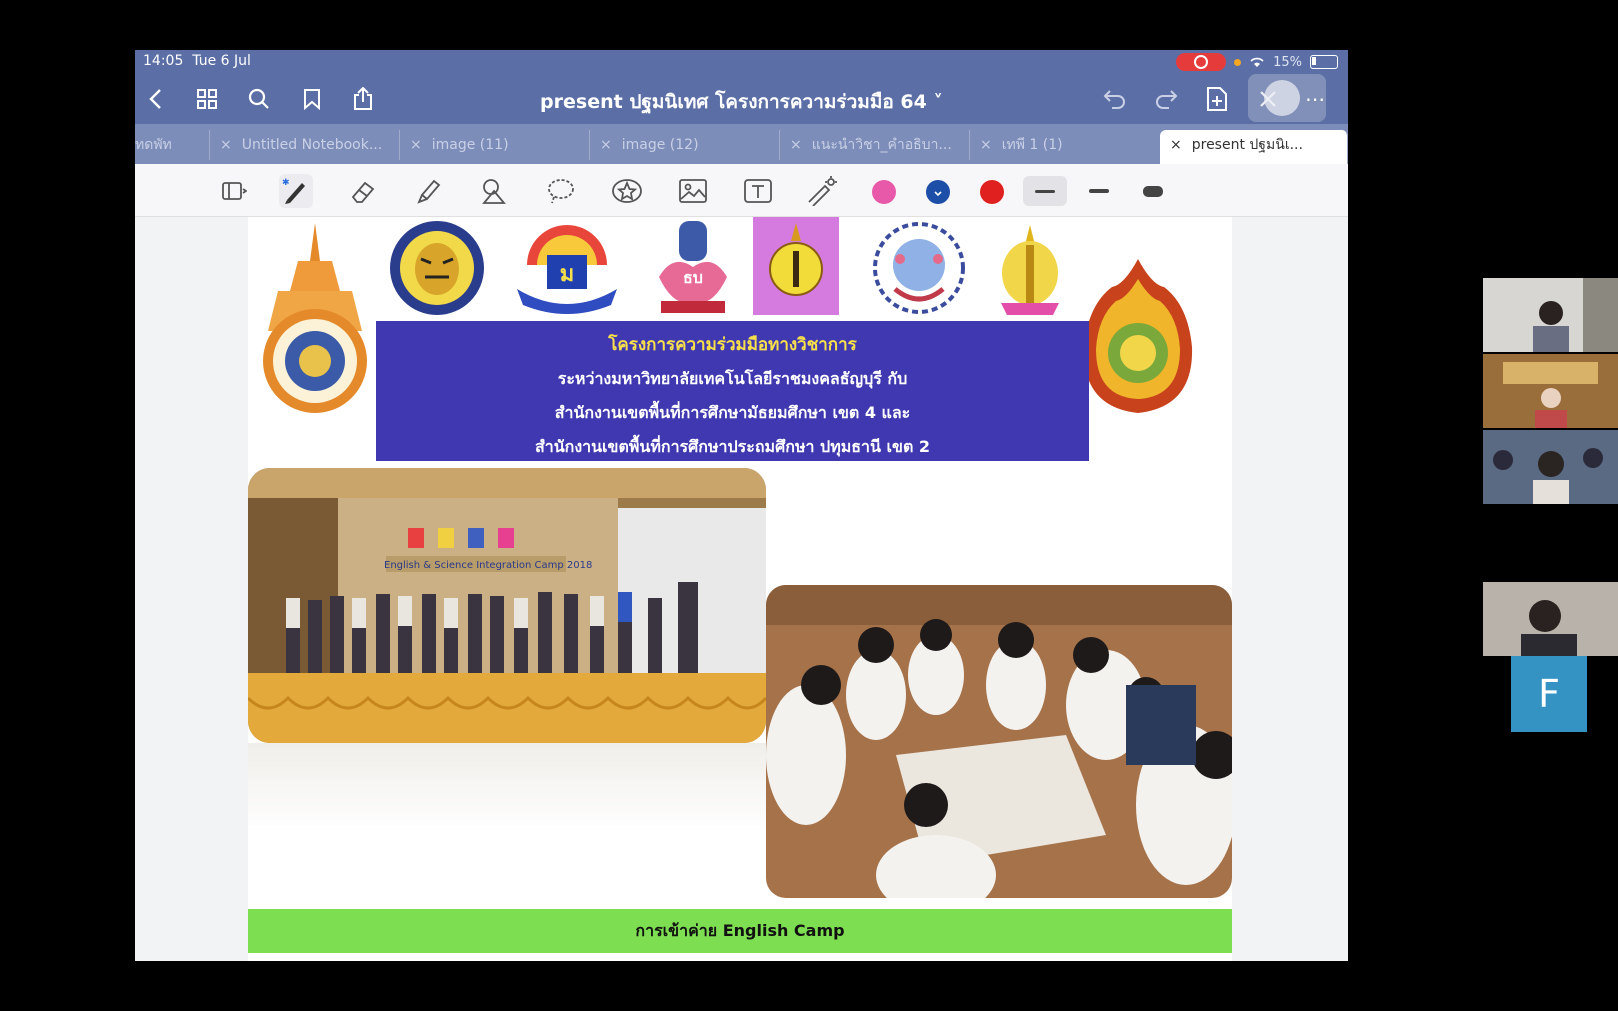  What do you see at coordinates (428, 191) in the screenshot?
I see `highlighter-icon` at bounding box center [428, 191].